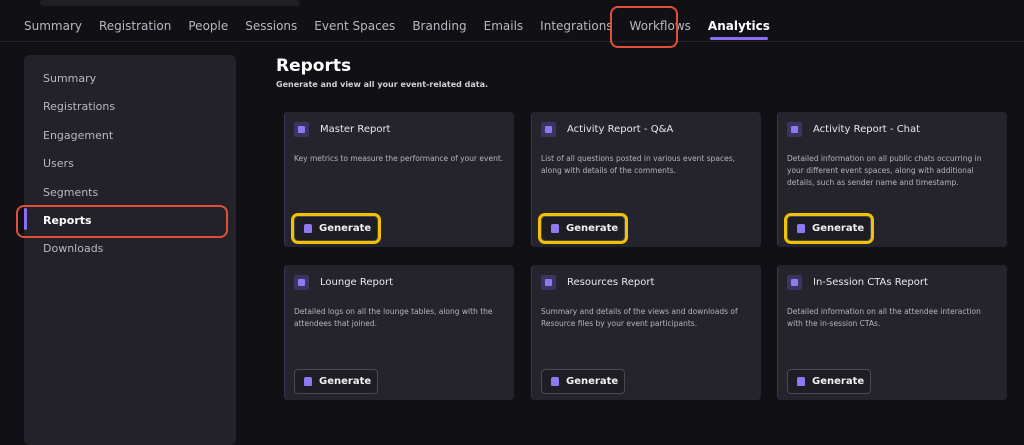 The width and height of the screenshot is (1024, 445). What do you see at coordinates (314, 66) in the screenshot?
I see `page-title: Reports` at bounding box center [314, 66].